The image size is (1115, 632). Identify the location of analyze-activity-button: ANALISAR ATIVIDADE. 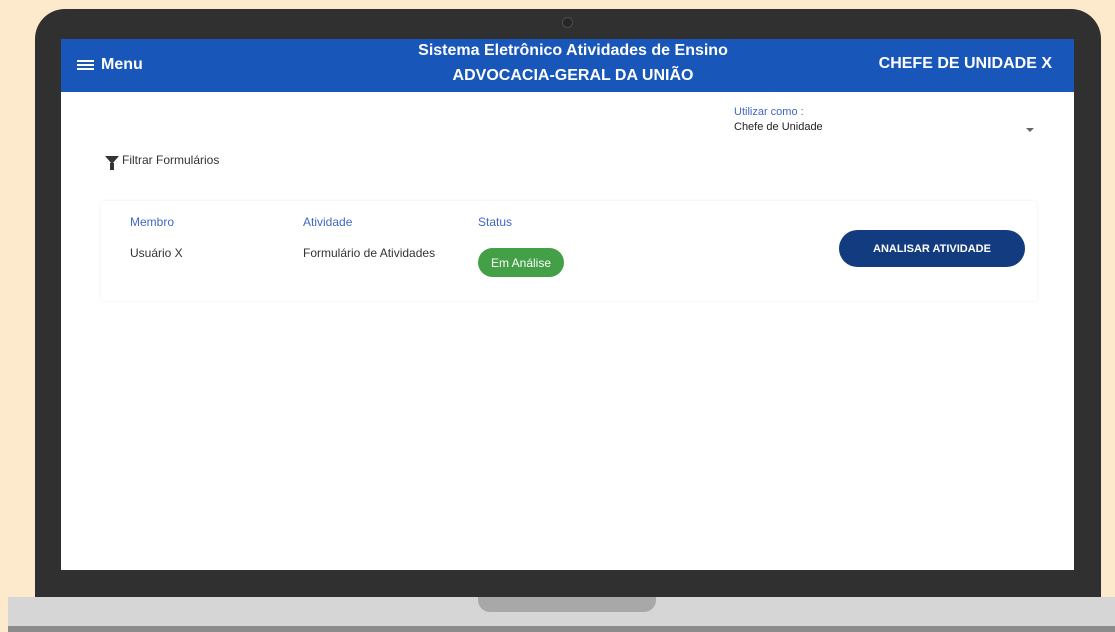
(932, 248).